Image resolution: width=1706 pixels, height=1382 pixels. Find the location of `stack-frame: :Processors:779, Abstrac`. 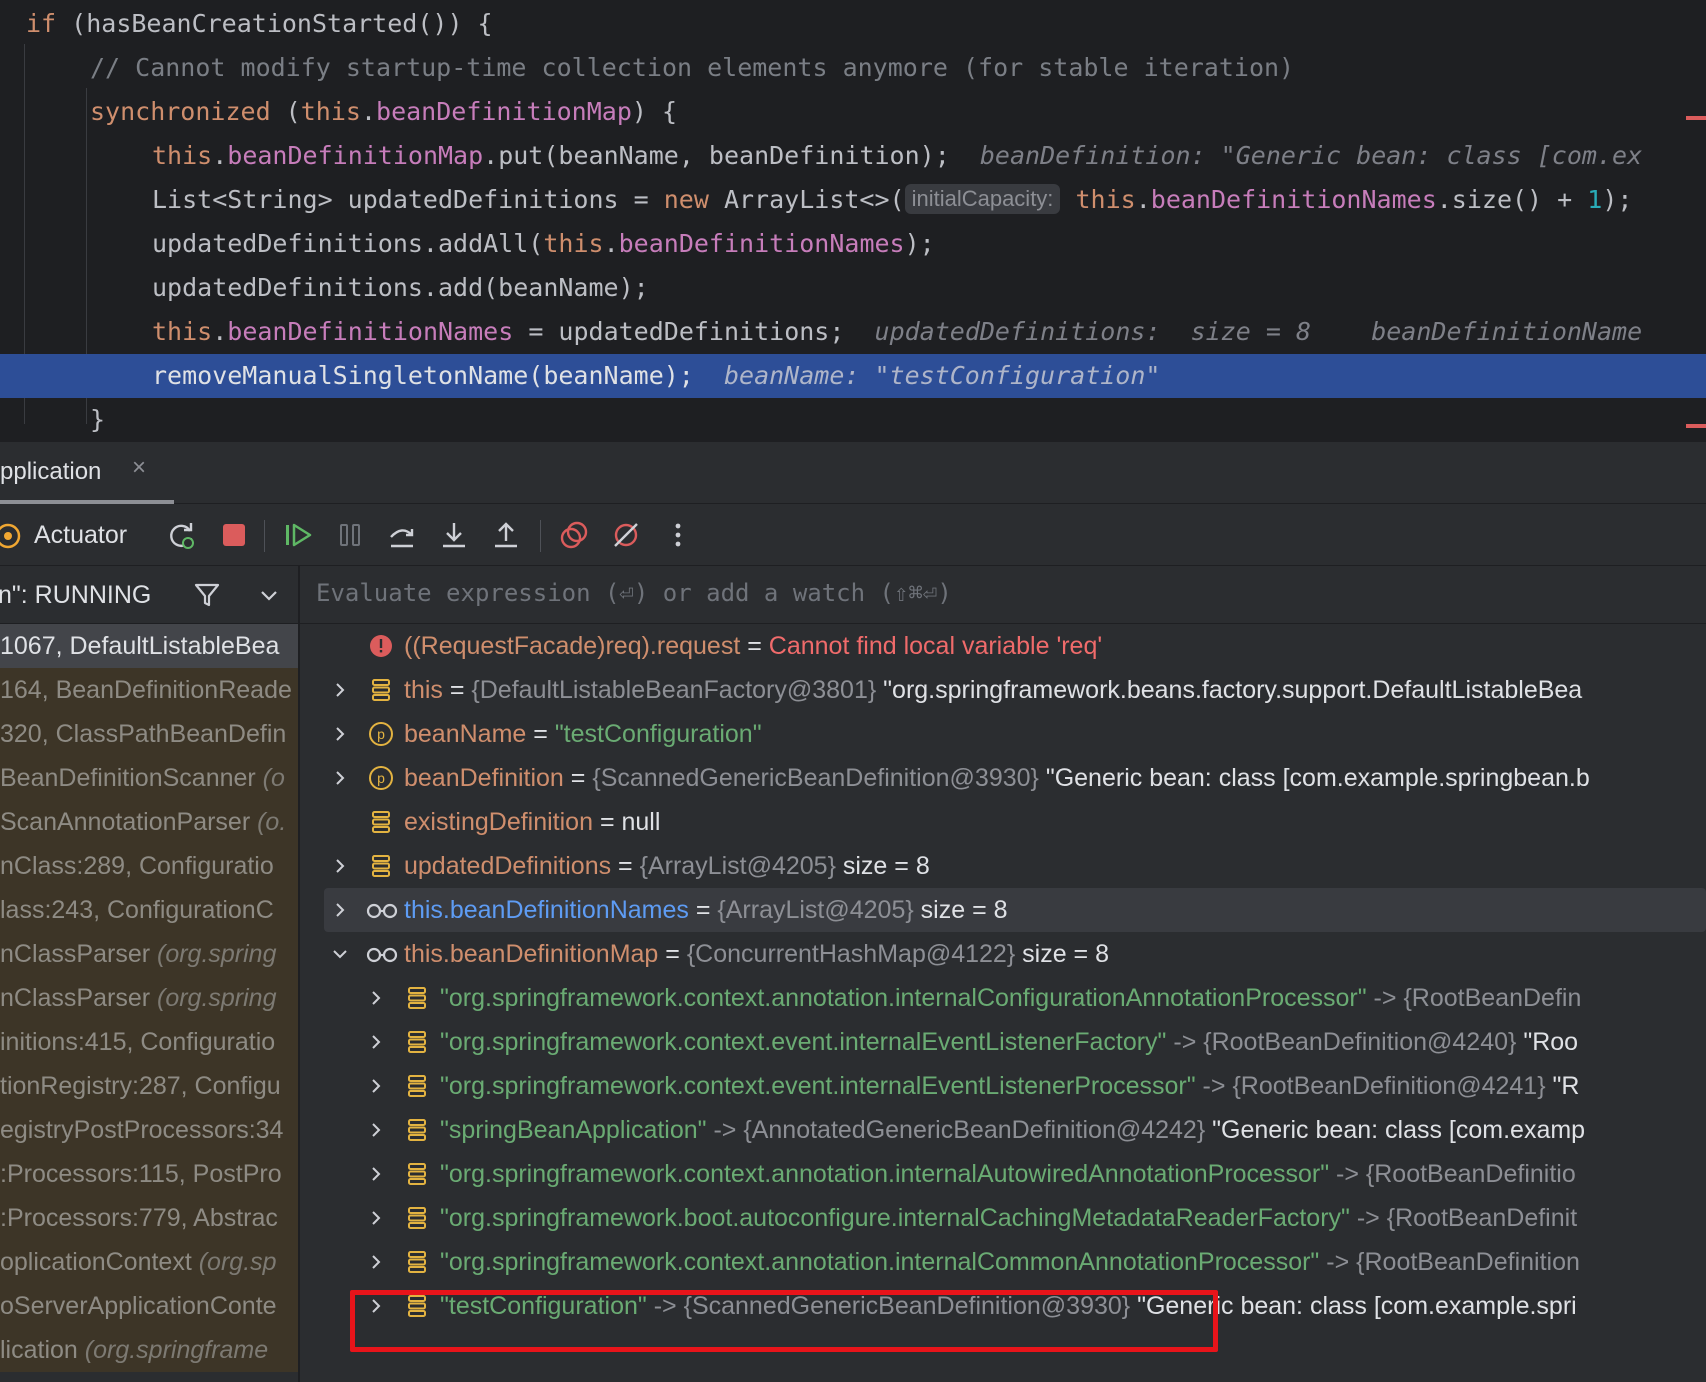

stack-frame: :Processors:779, Abstrac is located at coordinates (149, 1218).